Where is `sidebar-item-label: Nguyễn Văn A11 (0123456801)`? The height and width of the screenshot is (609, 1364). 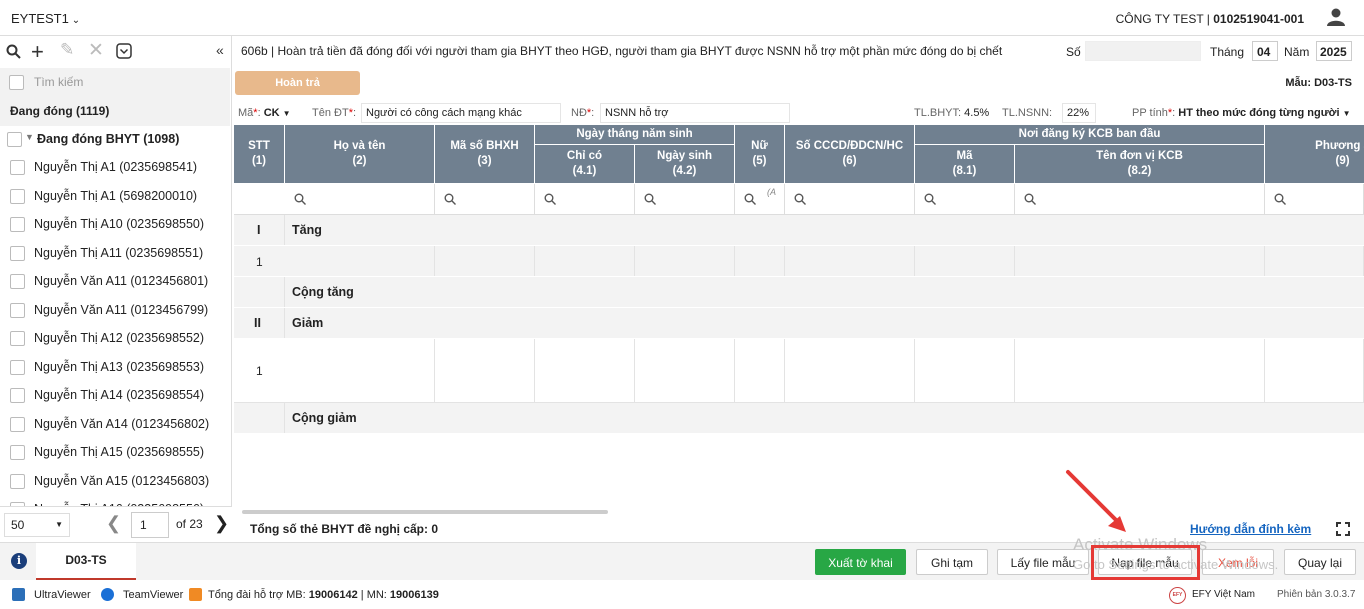
sidebar-item-label: Nguyễn Văn A11 (0123456801) is located at coordinates (121, 281).